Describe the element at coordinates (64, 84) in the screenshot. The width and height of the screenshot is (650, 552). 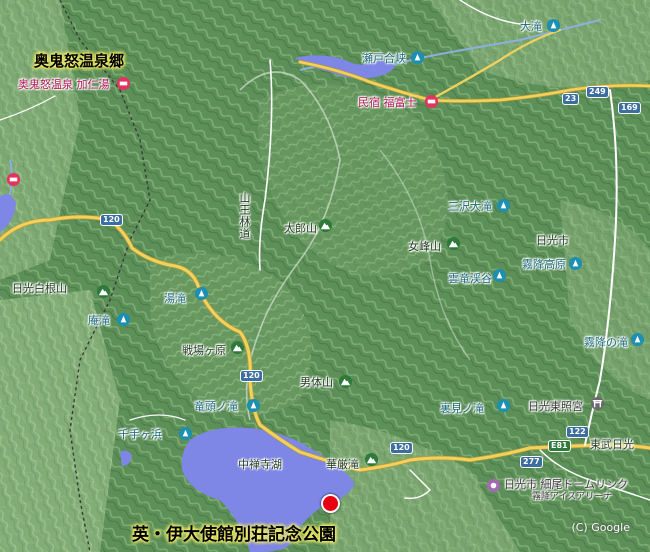
I see `okukinu-onsen-label: 奥鬼怒温泉 加仁湯` at that location.